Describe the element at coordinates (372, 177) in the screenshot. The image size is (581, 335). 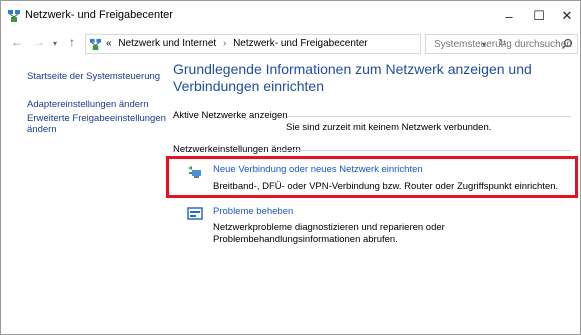
I see `highlight-box` at that location.